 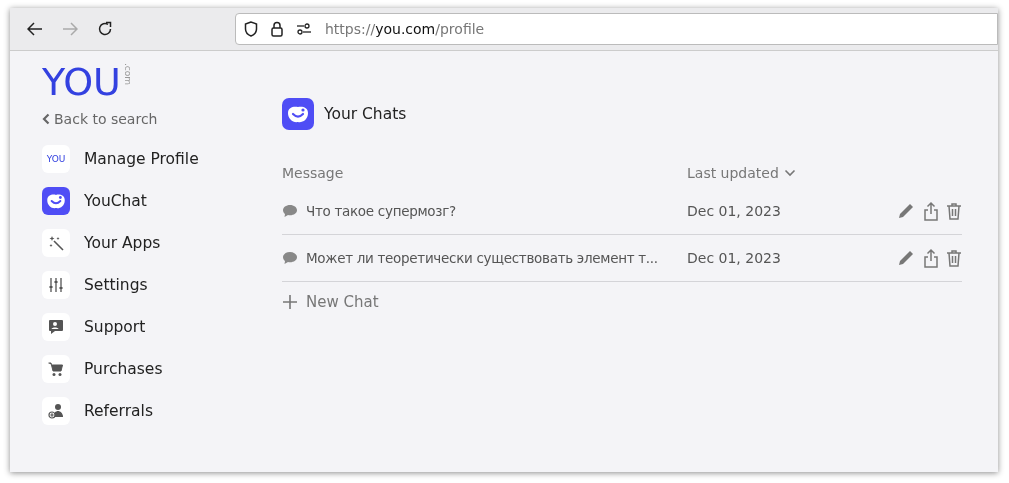 What do you see at coordinates (162, 369) in the screenshot?
I see `sidebar-item: Purchases` at bounding box center [162, 369].